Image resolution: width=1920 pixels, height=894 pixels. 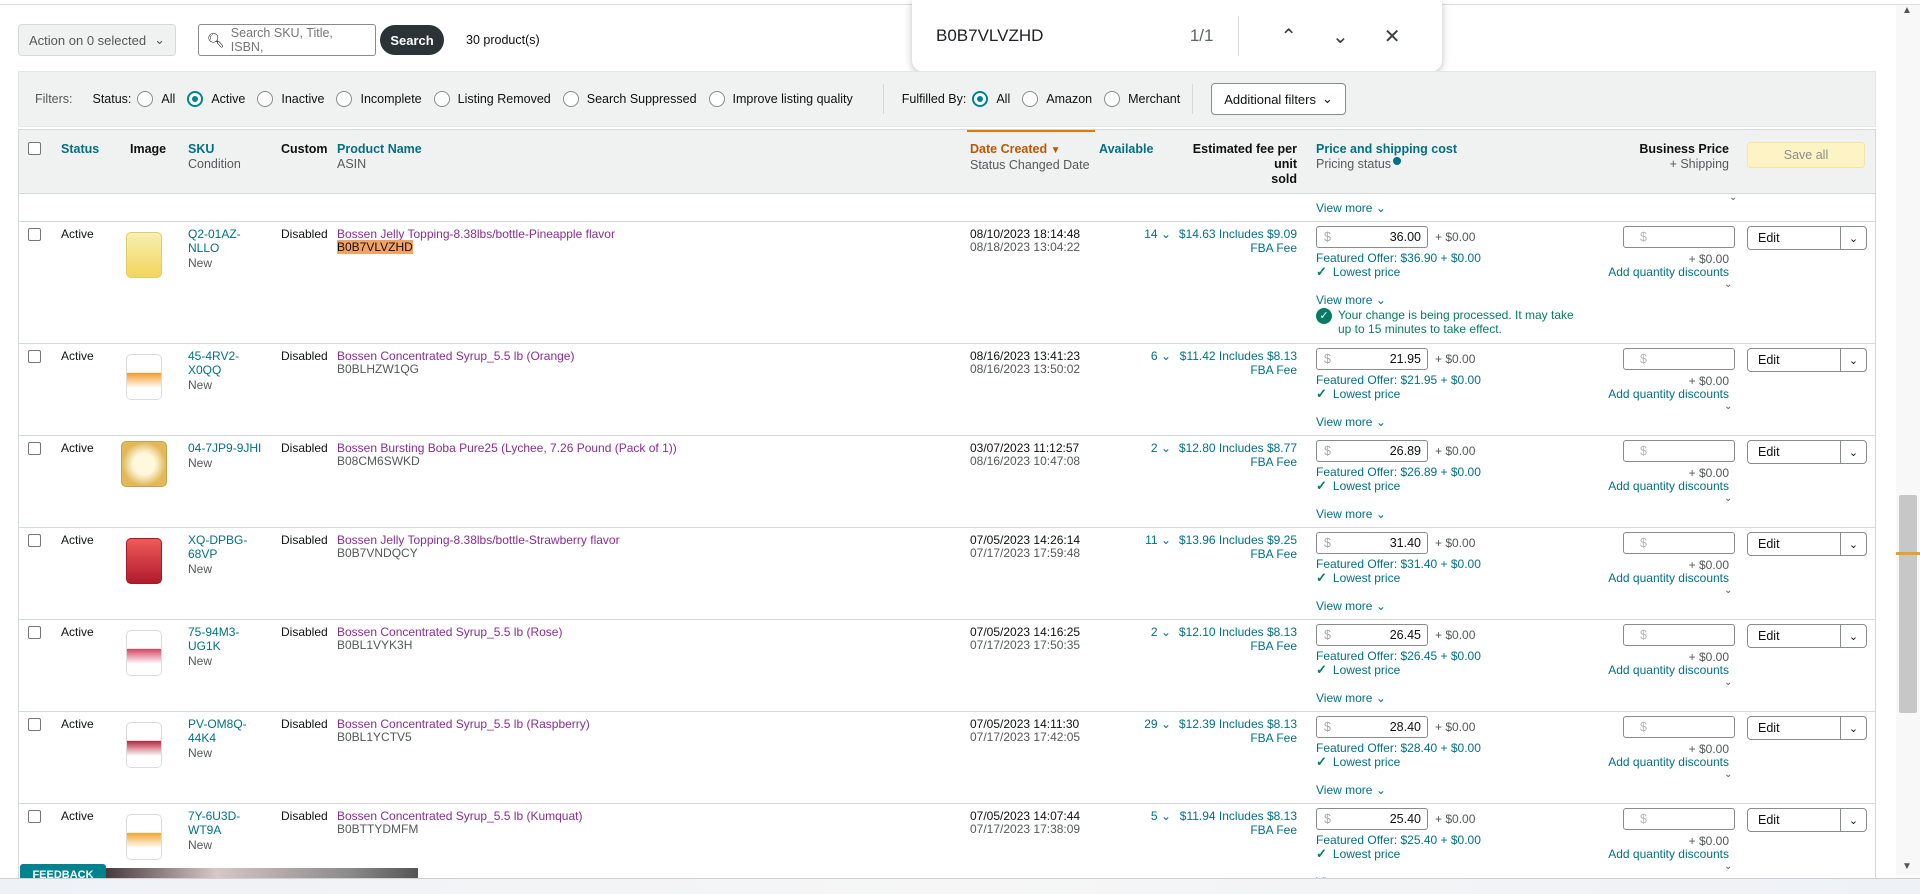 What do you see at coordinates (290, 99) in the screenshot?
I see `status-radio-inactive: Inactive` at bounding box center [290, 99].